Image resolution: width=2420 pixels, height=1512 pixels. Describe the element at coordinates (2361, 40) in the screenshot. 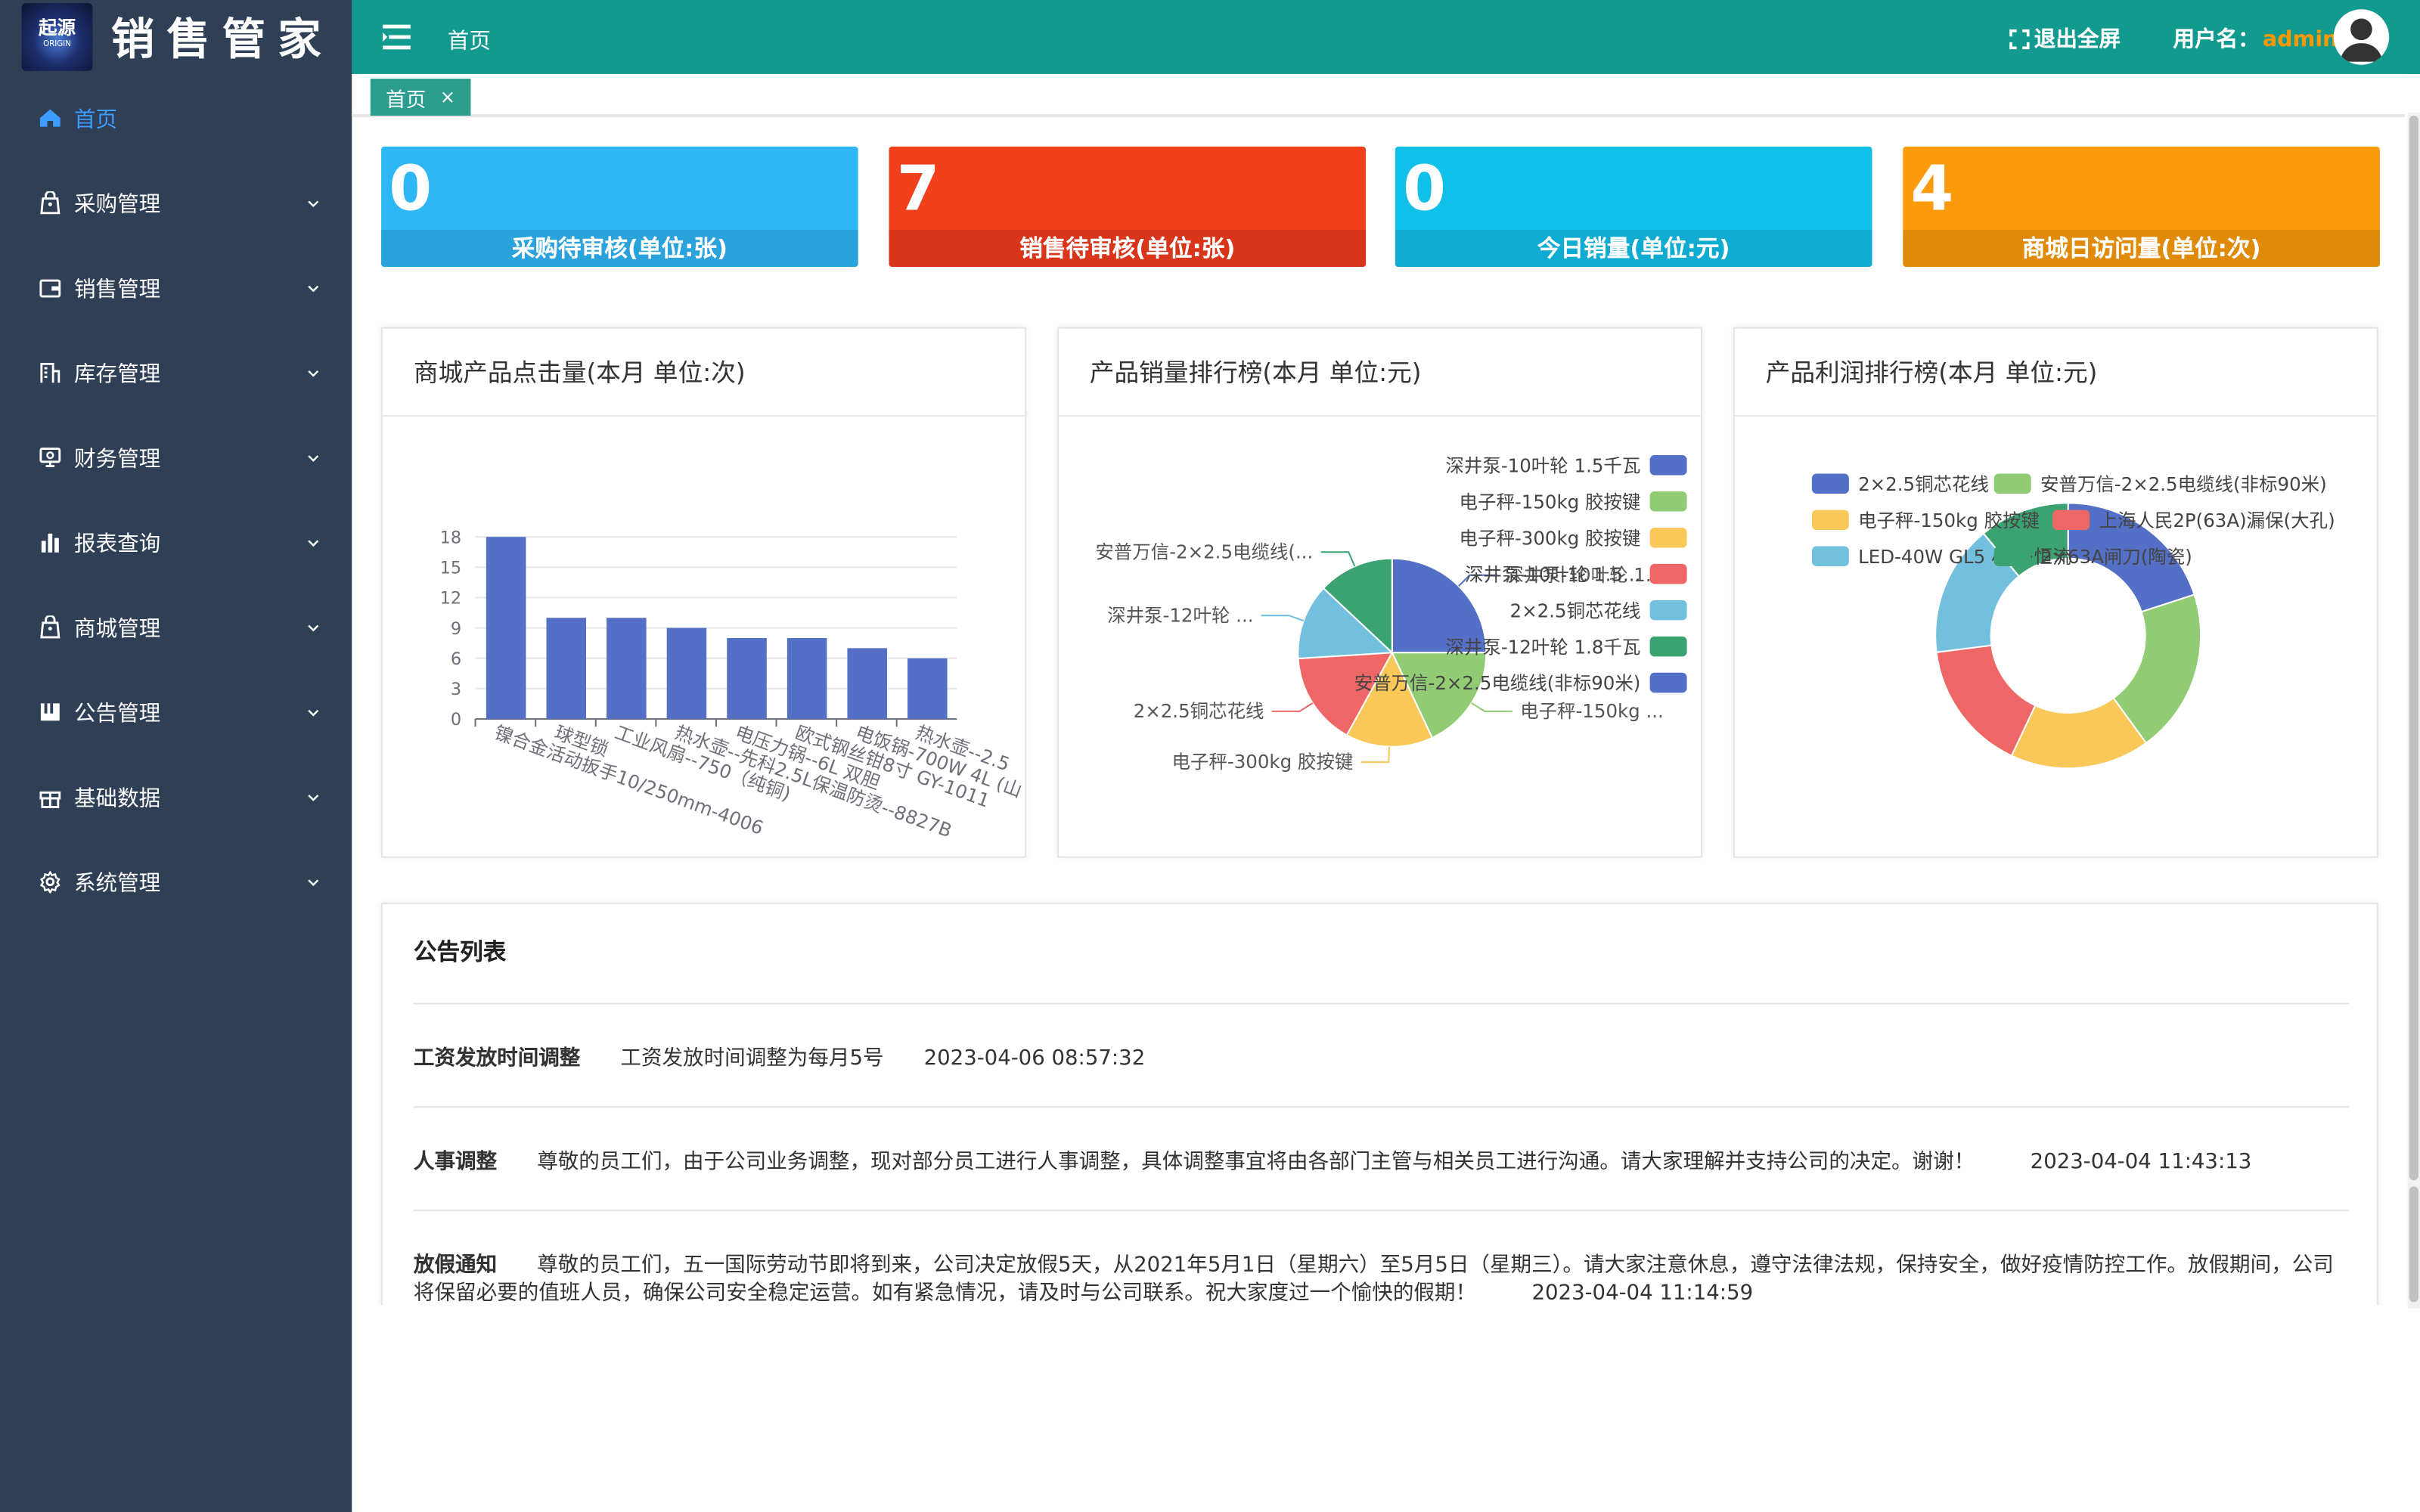

I see `user-avatar-icon` at that location.